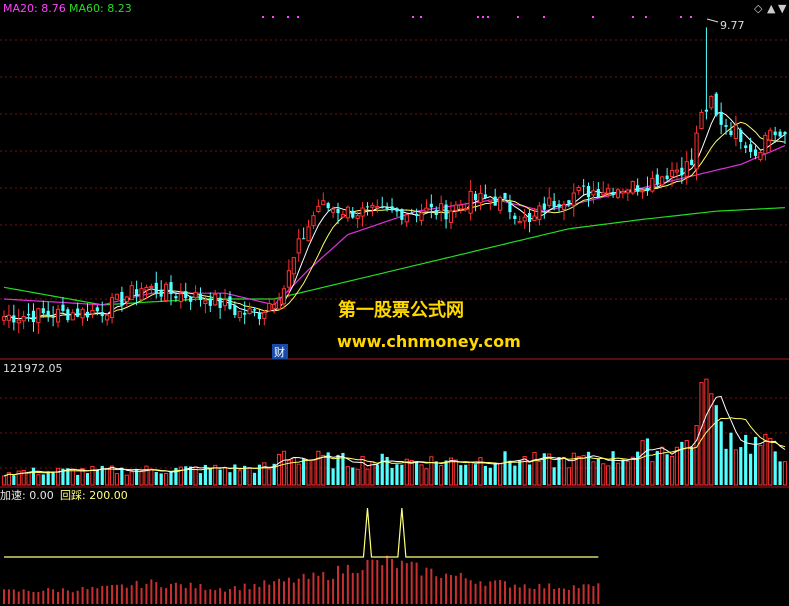 This screenshot has height=606, width=789. I want to click on ma20-legend: MA20: 8.76, so click(34, 8).